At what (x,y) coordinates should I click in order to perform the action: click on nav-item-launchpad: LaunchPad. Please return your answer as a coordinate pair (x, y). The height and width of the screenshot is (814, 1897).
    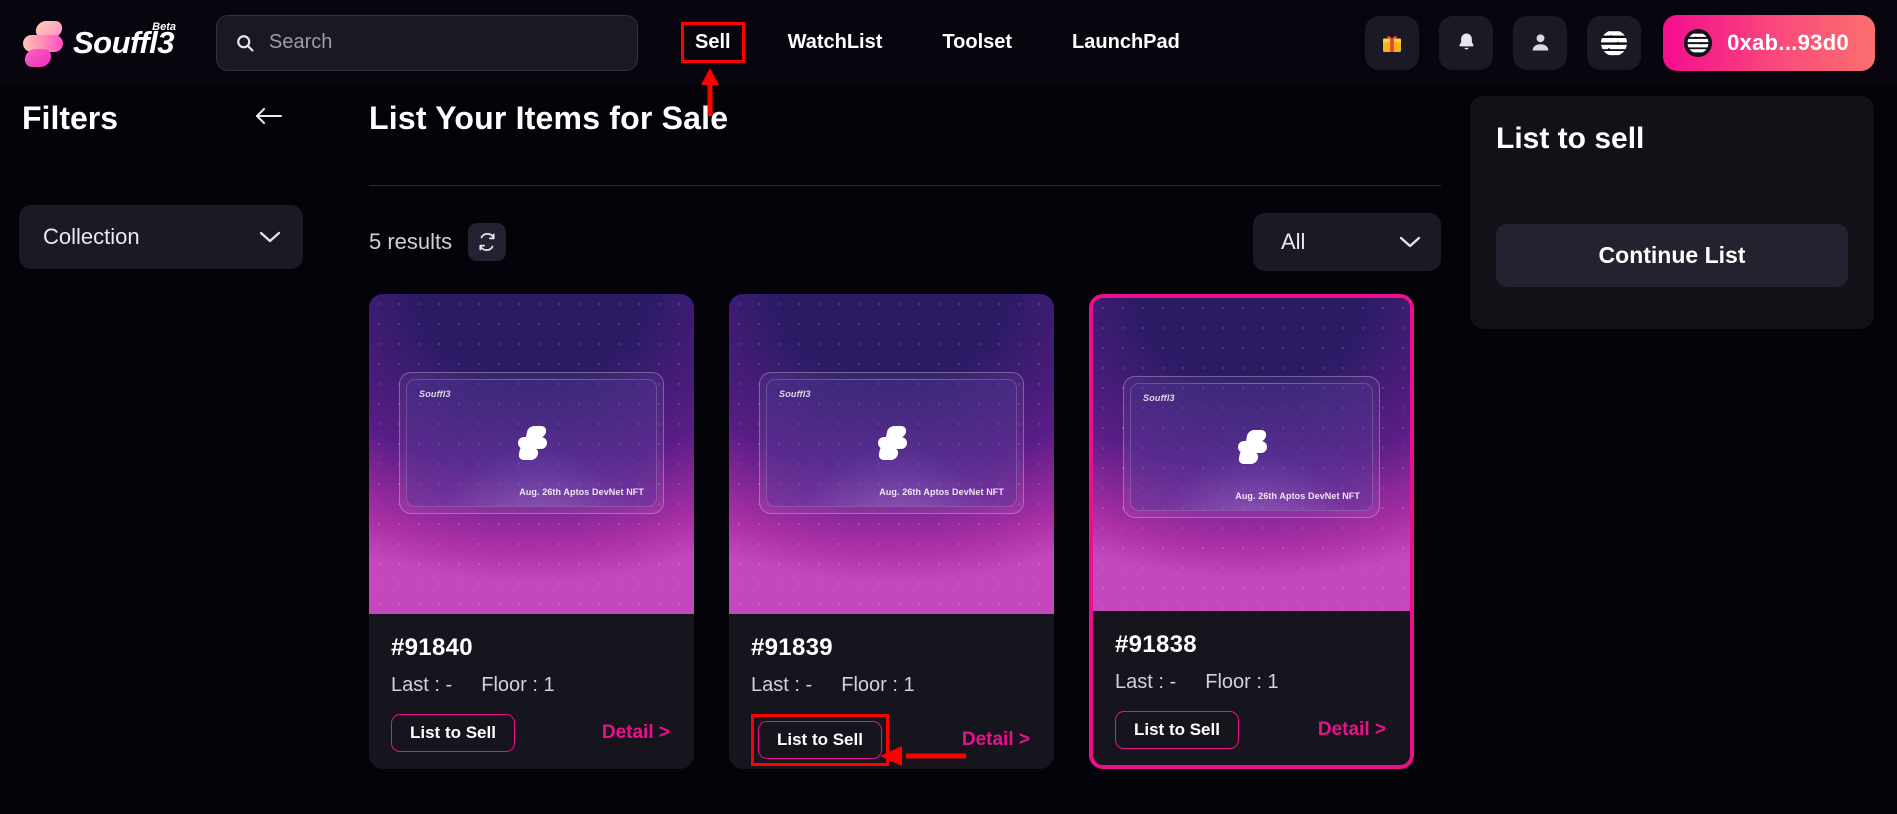
    Looking at the image, I should click on (1126, 42).